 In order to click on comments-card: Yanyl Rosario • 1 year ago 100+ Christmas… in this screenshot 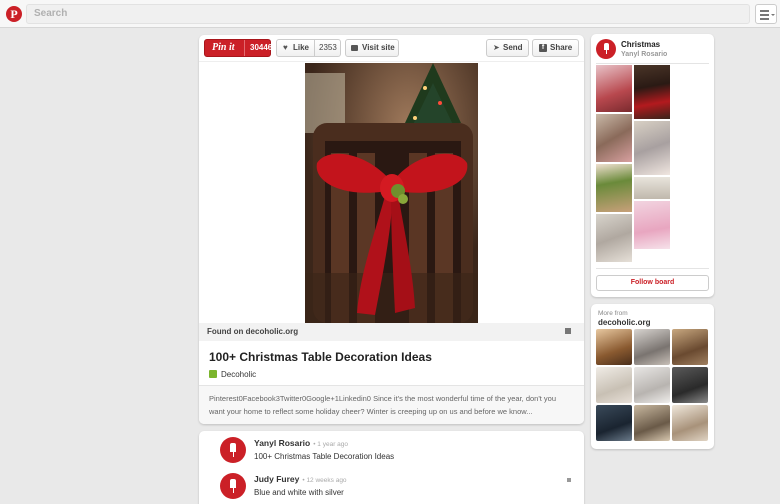, I will do `click(391, 467)`.